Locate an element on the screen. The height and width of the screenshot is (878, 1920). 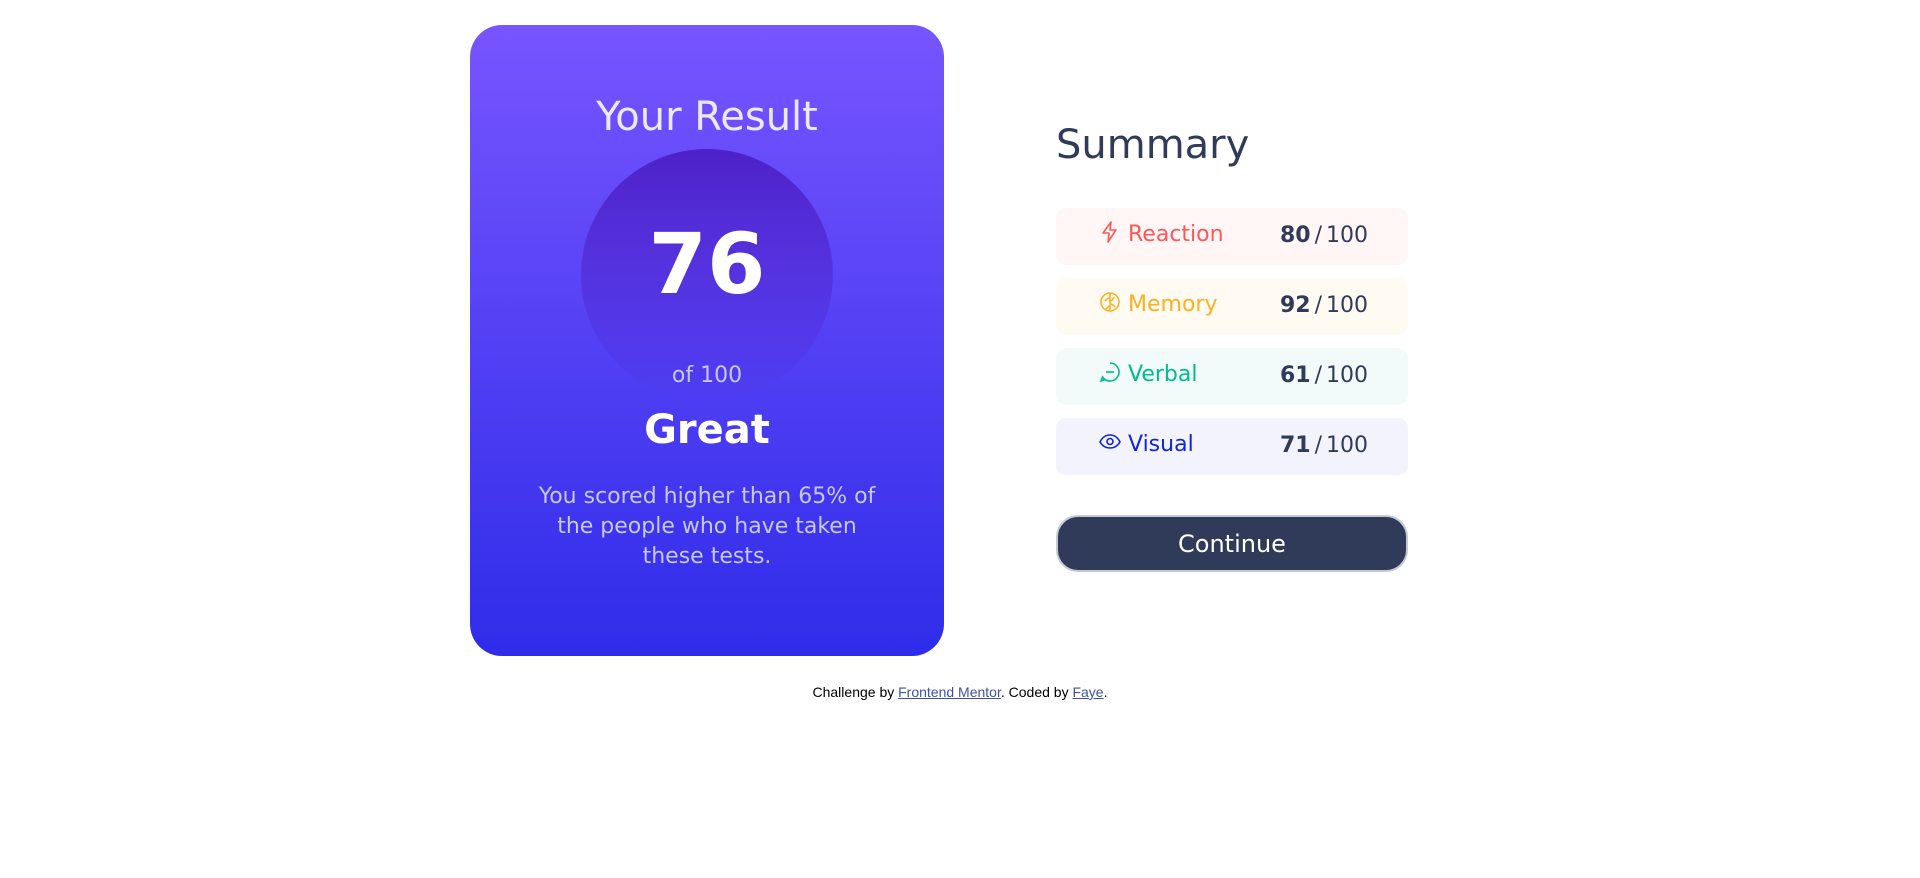
attribution-suffix: . is located at coordinates (1105, 692).